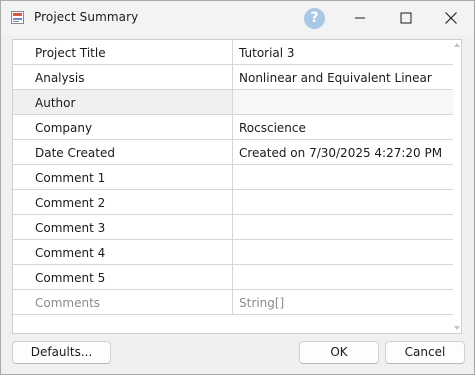 Image resolution: width=475 pixels, height=375 pixels. Describe the element at coordinates (339, 352) in the screenshot. I see `ok-button: OK` at that location.